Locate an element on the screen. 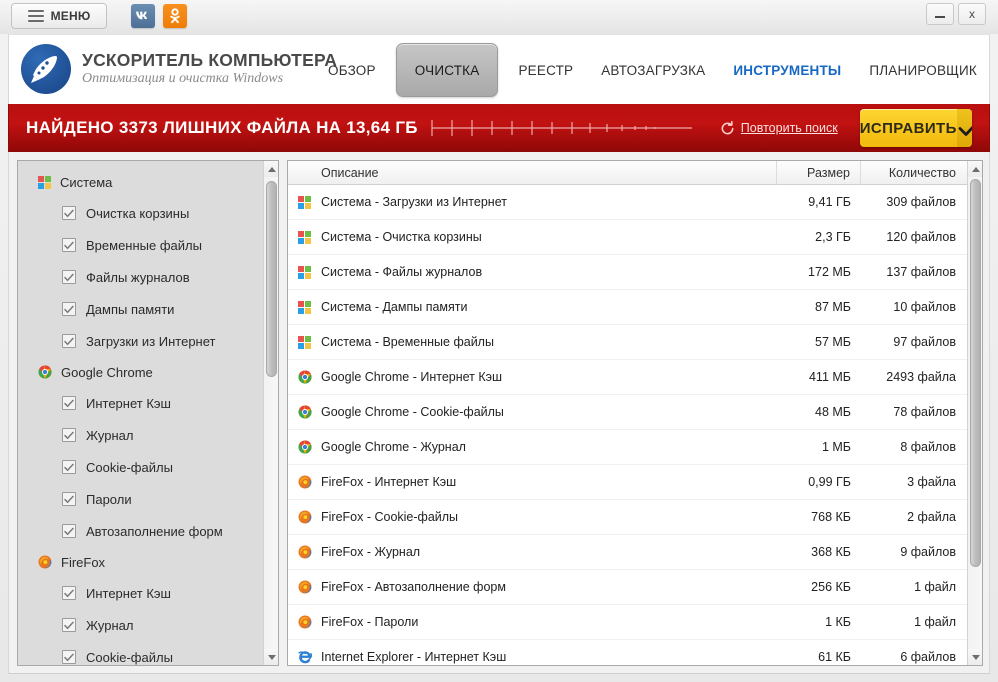 This screenshot has height=682, width=998. row-description: Система - Очистка корзины is located at coordinates (401, 237).